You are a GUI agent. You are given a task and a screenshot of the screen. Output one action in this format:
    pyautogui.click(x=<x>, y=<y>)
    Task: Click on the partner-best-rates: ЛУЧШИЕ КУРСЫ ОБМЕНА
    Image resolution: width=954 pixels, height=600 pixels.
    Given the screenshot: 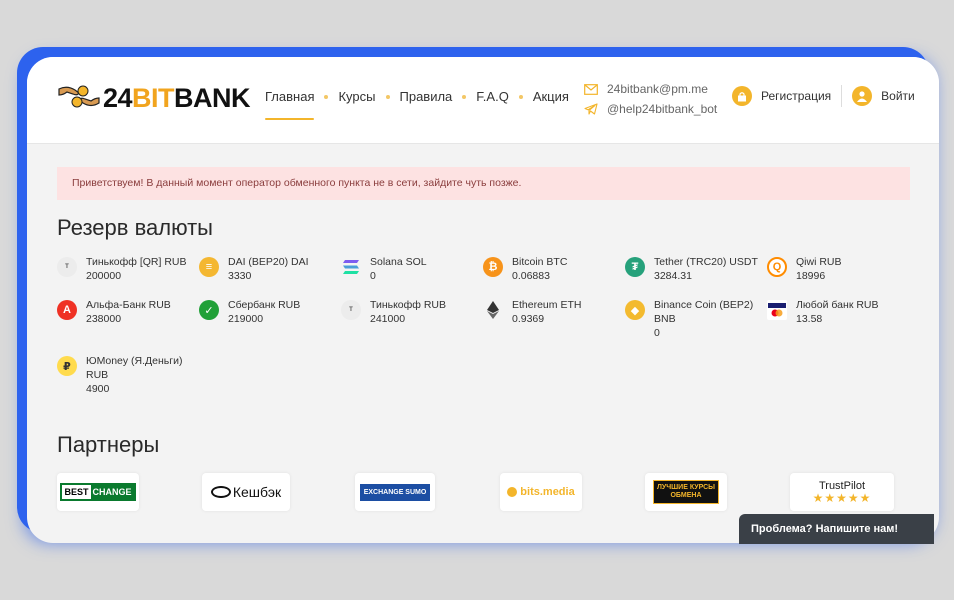 What is the action you would take?
    pyautogui.click(x=686, y=492)
    